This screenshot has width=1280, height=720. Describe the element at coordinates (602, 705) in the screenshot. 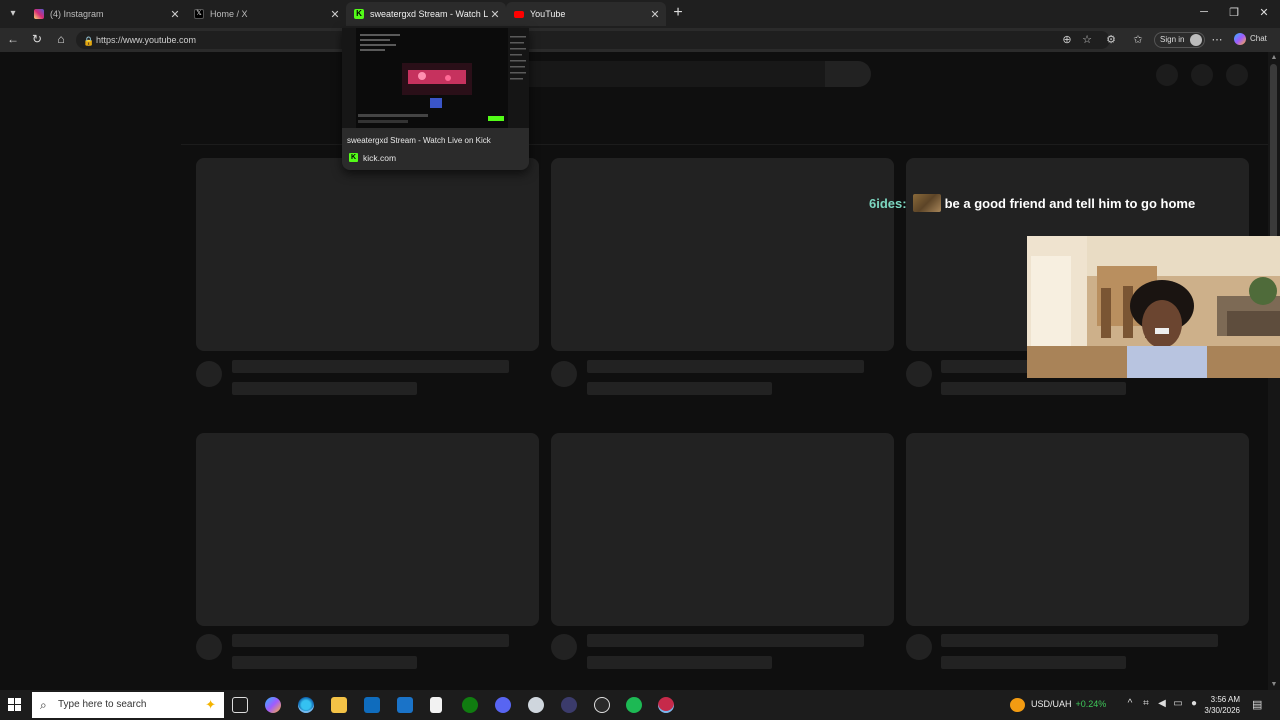

I see `obs-icon` at that location.